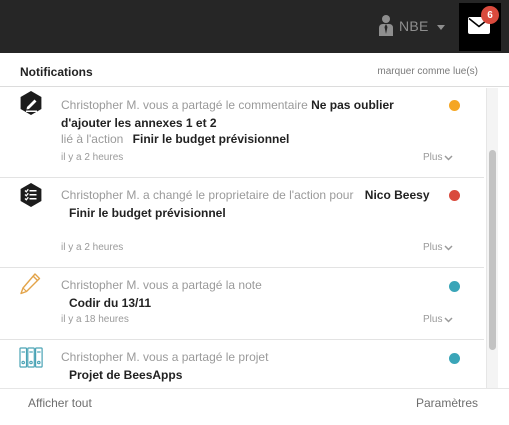  I want to click on scrollbar-track, so click(492, 238).